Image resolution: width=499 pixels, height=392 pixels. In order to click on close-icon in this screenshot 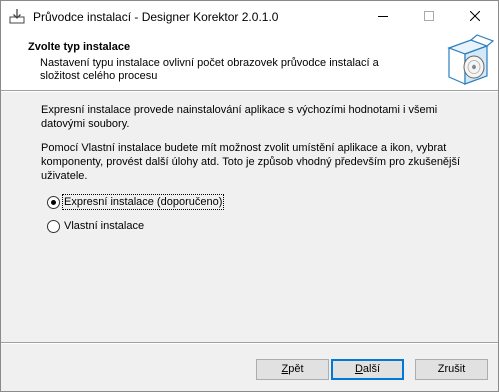, I will do `click(475, 16)`.